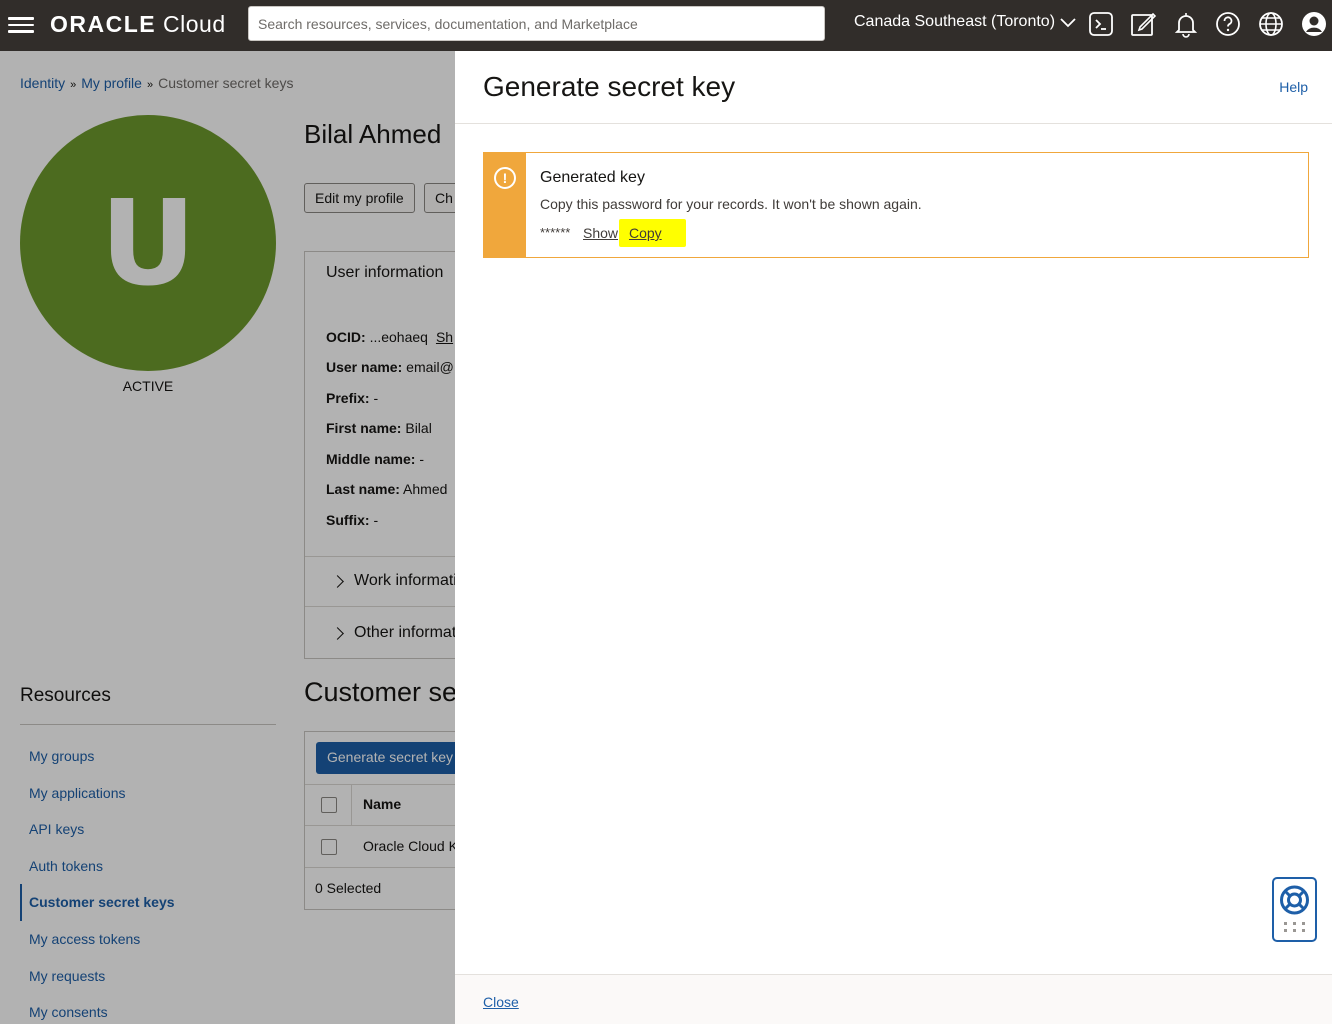  I want to click on edit-icon, so click(1143, 24).